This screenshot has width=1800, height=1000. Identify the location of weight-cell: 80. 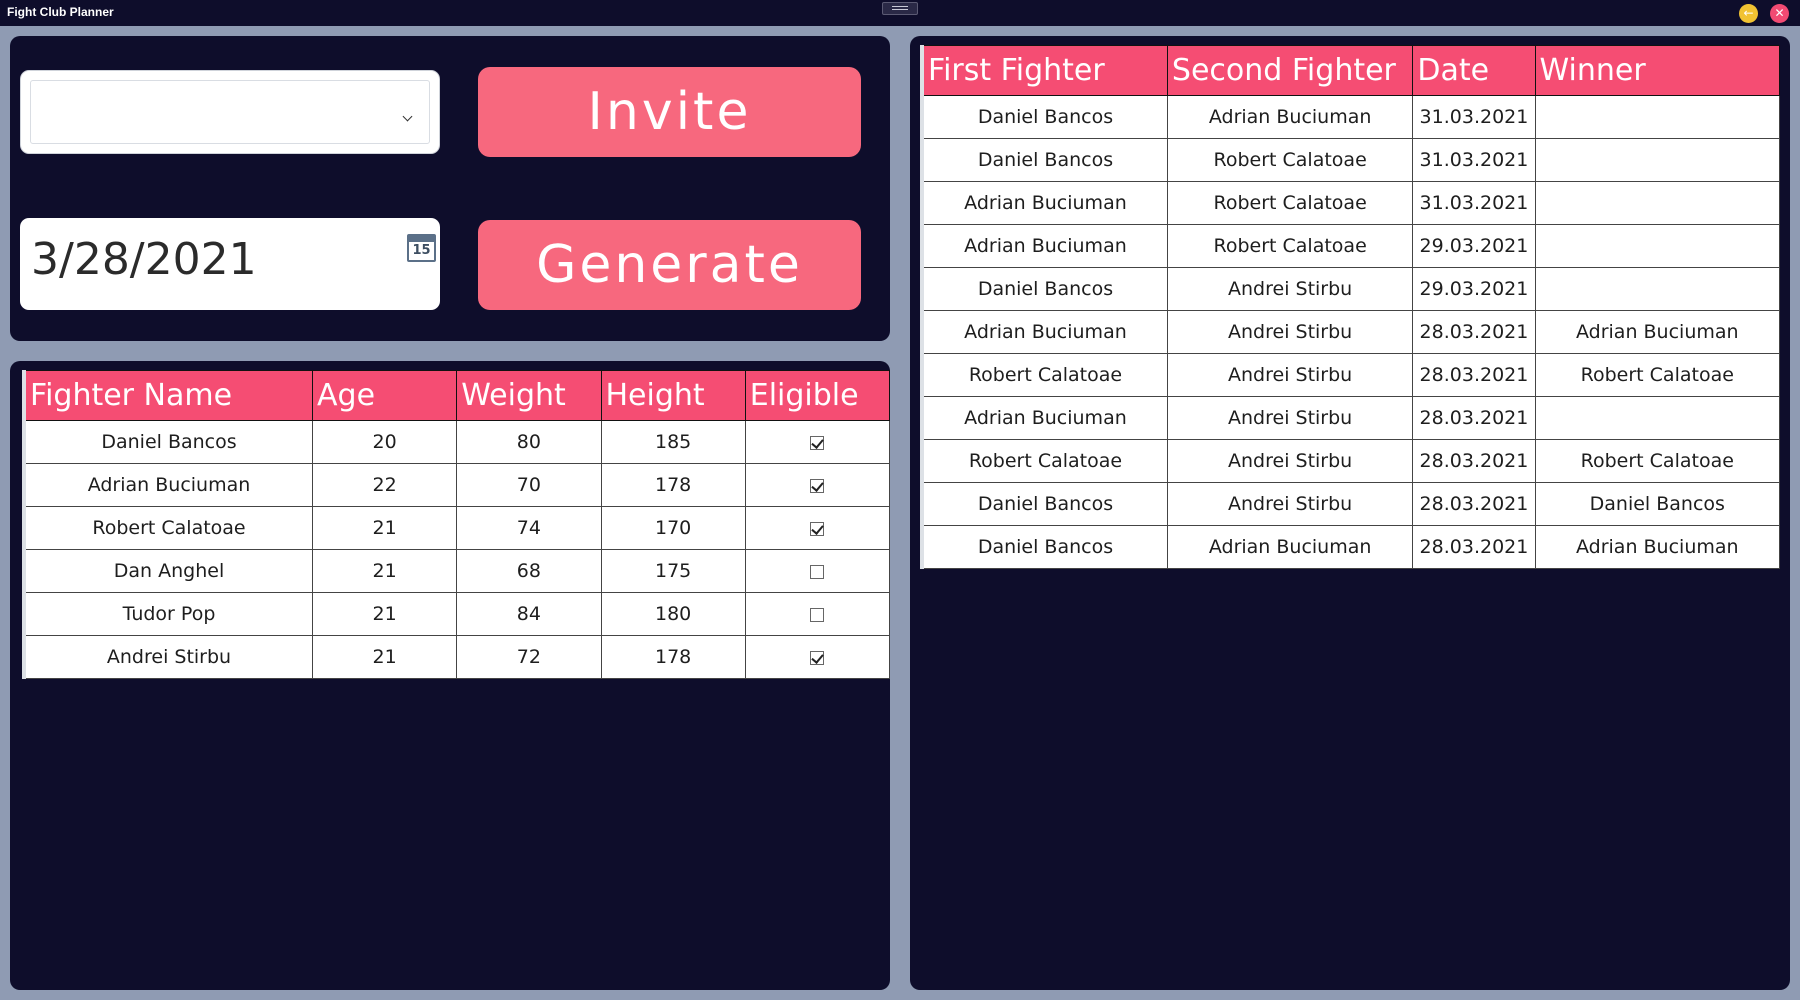
(529, 442).